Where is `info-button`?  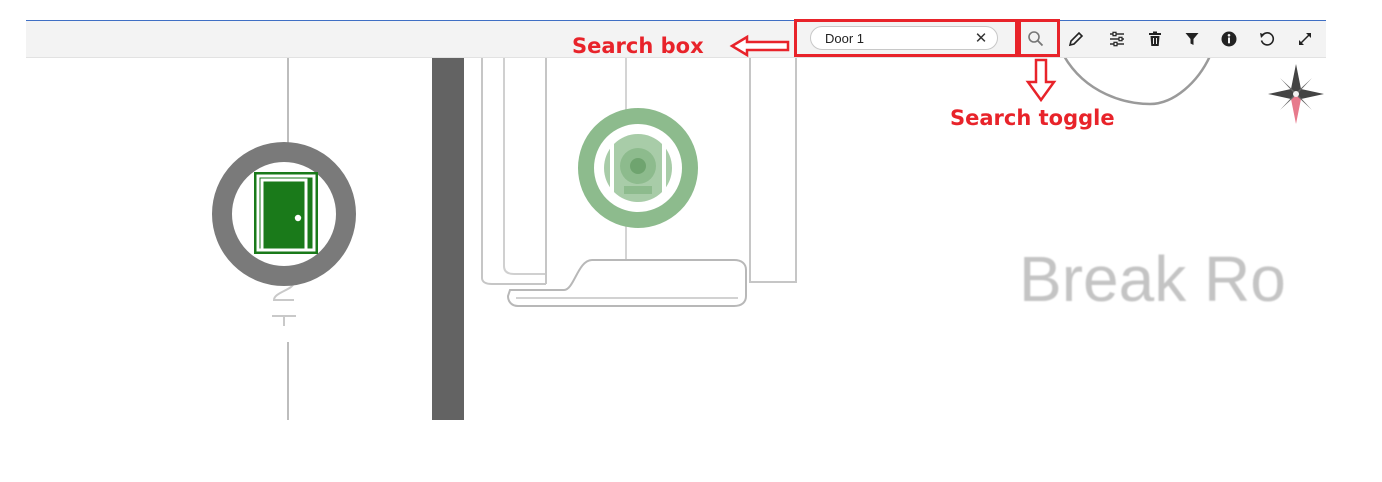
info-button is located at coordinates (1229, 39).